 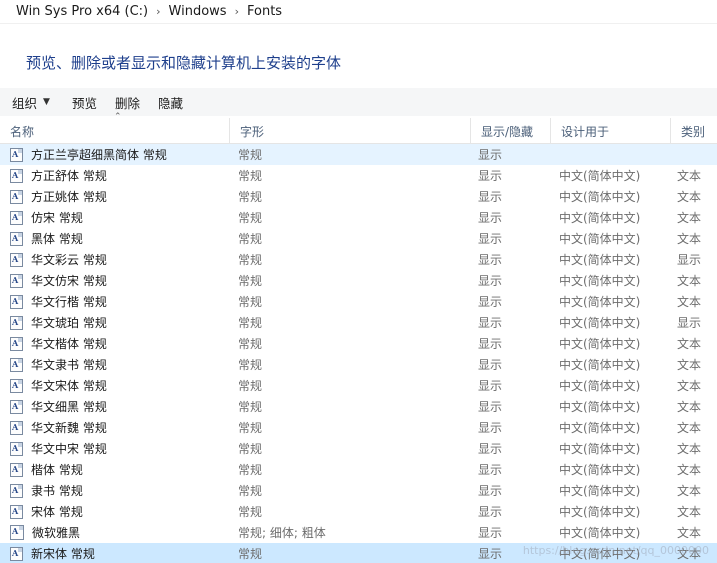 What do you see at coordinates (358, 196) in the screenshot?
I see `list-item: 方正姚体 常规 常规 显示 中文(简体中文) 文本` at bounding box center [358, 196].